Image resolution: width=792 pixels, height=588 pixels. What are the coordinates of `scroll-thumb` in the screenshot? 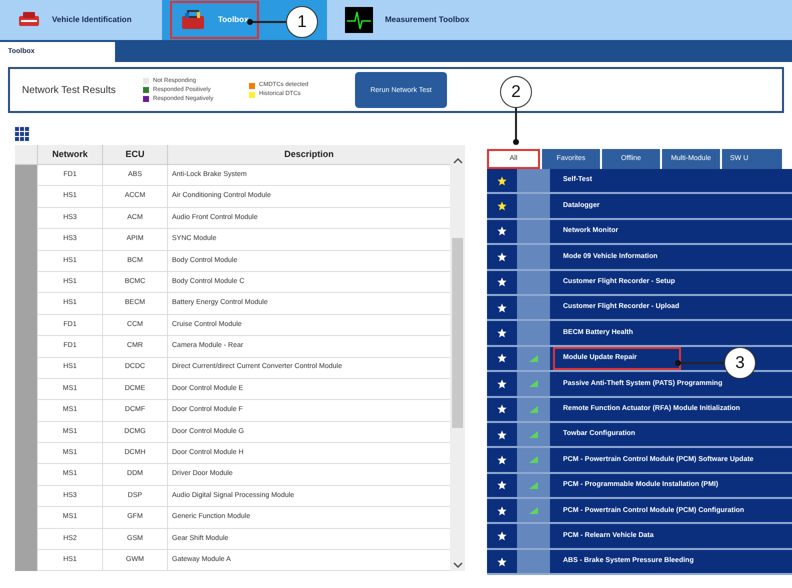 It's located at (457, 333).